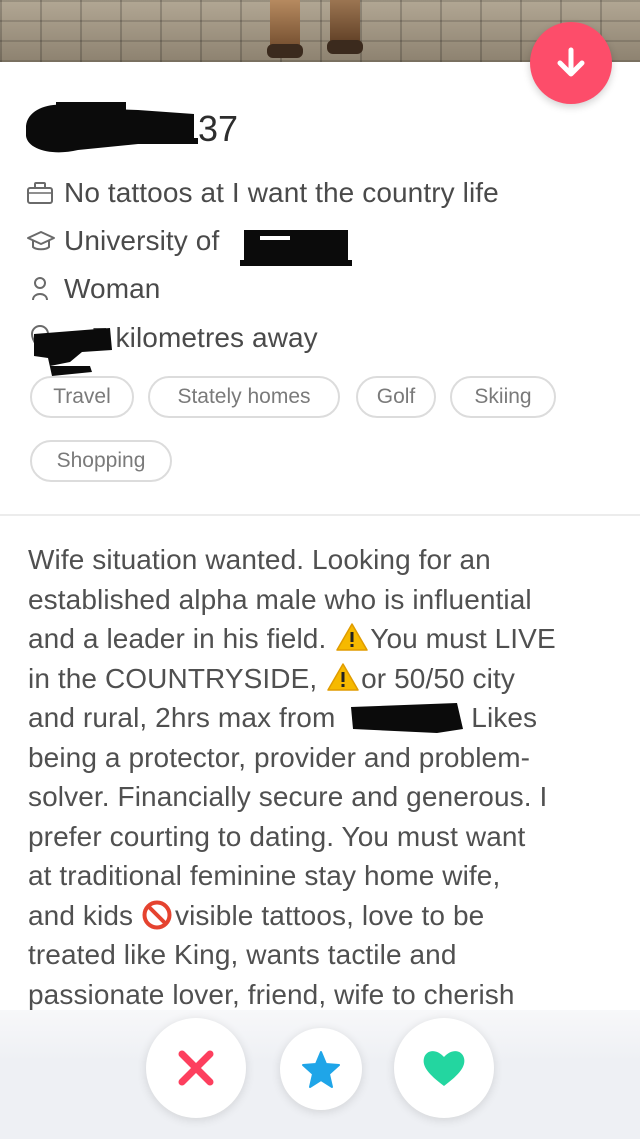 The height and width of the screenshot is (1139, 640). Describe the element at coordinates (112, 288) in the screenshot. I see `profile-gender: Woman` at that location.